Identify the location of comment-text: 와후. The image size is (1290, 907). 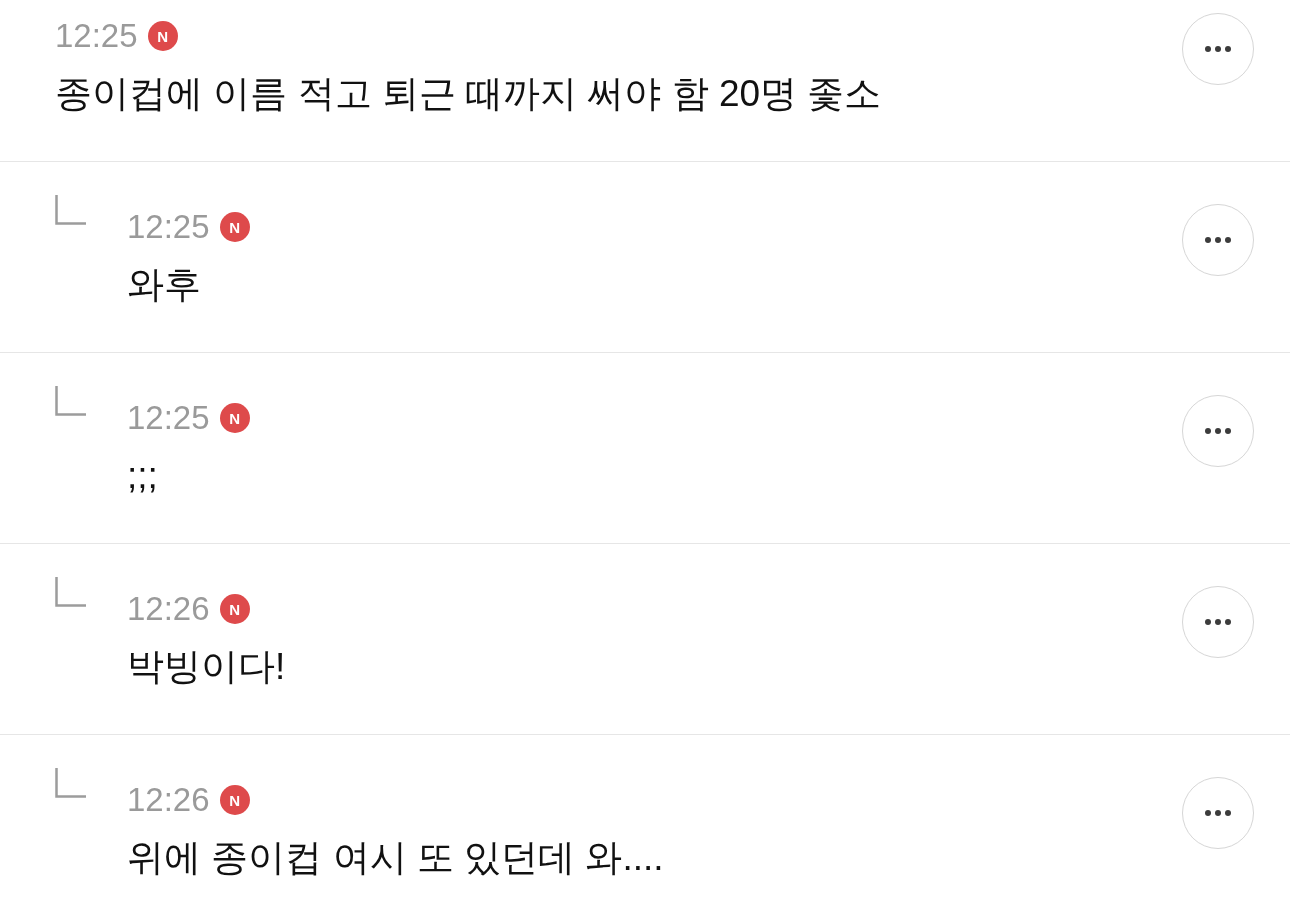
(164, 285).